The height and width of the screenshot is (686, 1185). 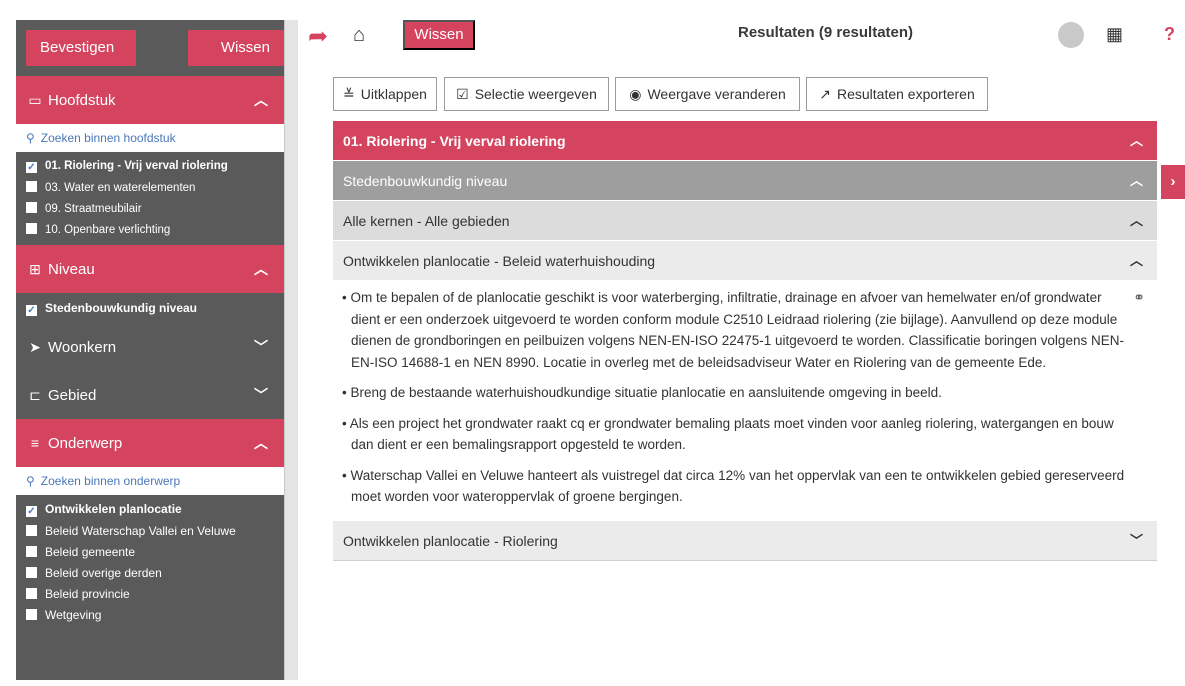 I want to click on chapter-header: ▭ Hoofdstuk ︿, so click(x=150, y=100).